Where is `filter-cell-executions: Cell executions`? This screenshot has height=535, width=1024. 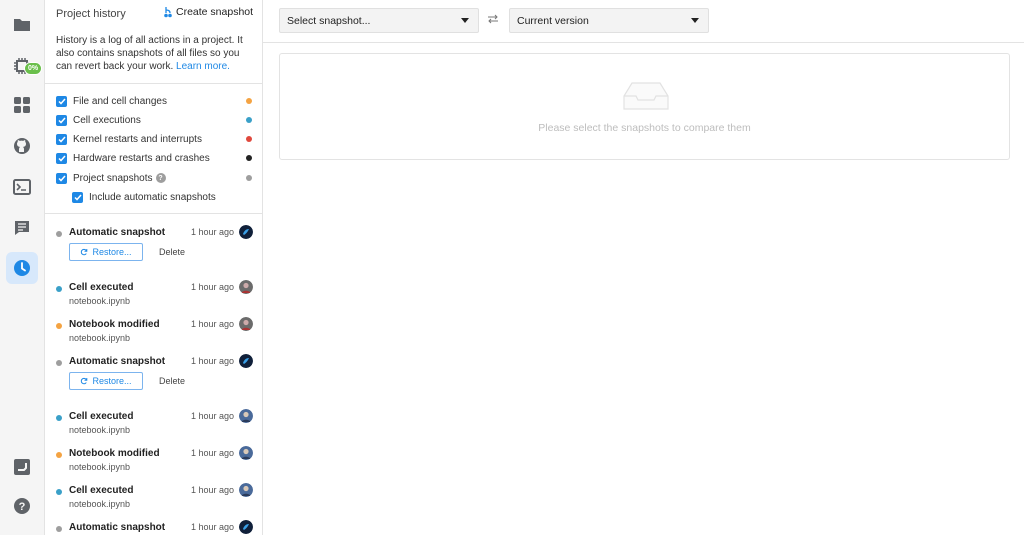 filter-cell-executions: Cell executions is located at coordinates (98, 120).